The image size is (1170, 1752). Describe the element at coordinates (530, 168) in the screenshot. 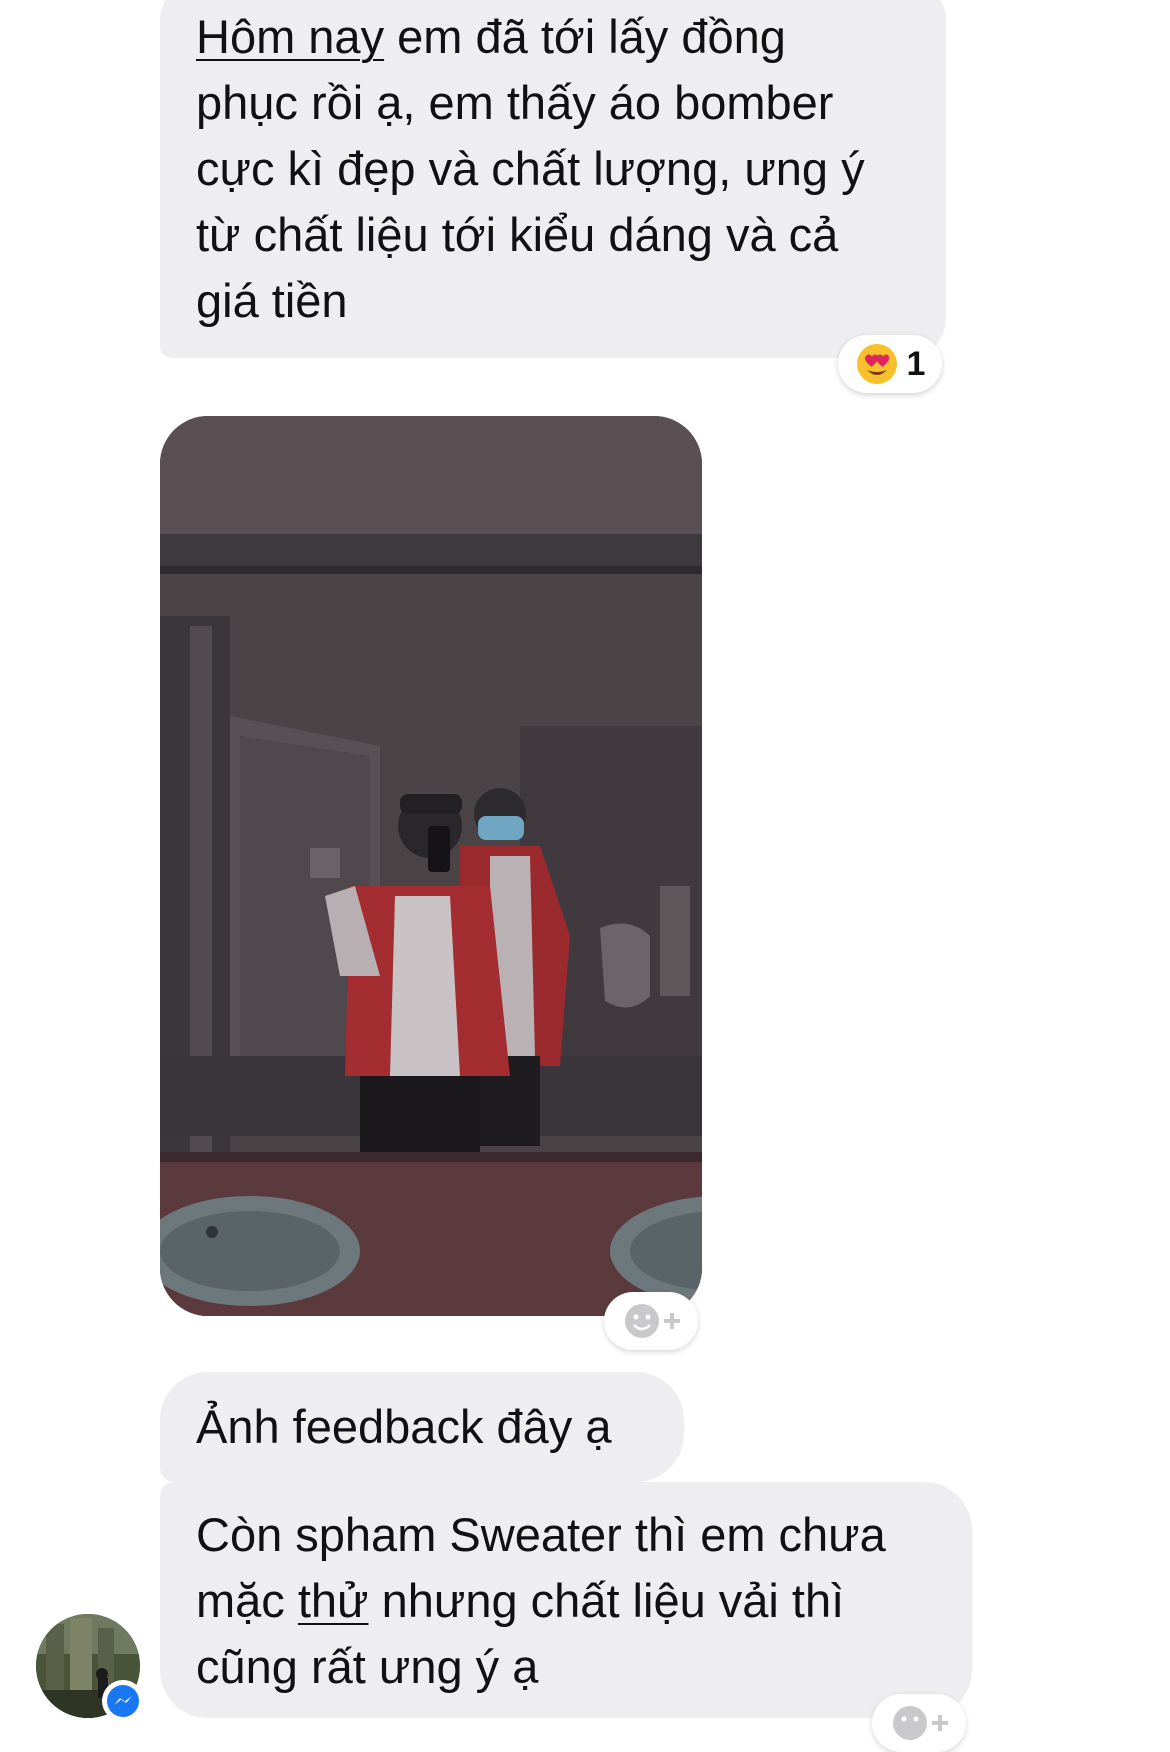

I see `message-line: cực kì đẹp và chất lượng, ưng ý` at that location.